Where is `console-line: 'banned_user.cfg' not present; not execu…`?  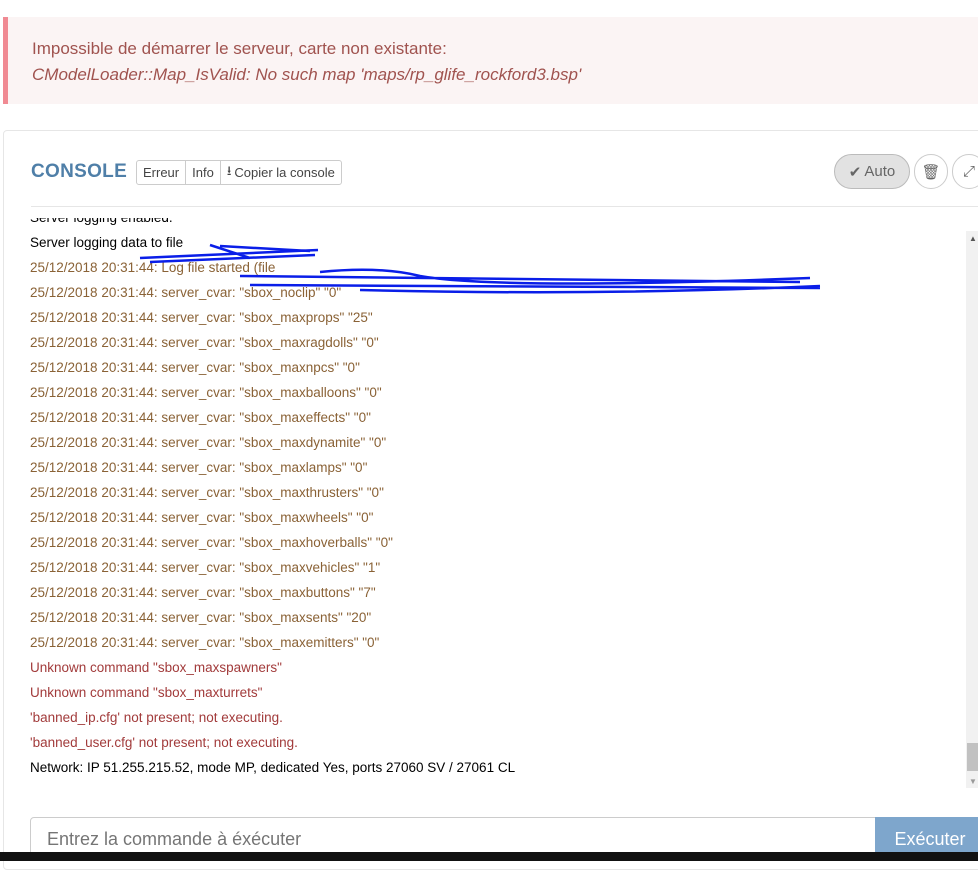
console-line: 'banned_user.cfg' not present; not execu… is located at coordinates (164, 742).